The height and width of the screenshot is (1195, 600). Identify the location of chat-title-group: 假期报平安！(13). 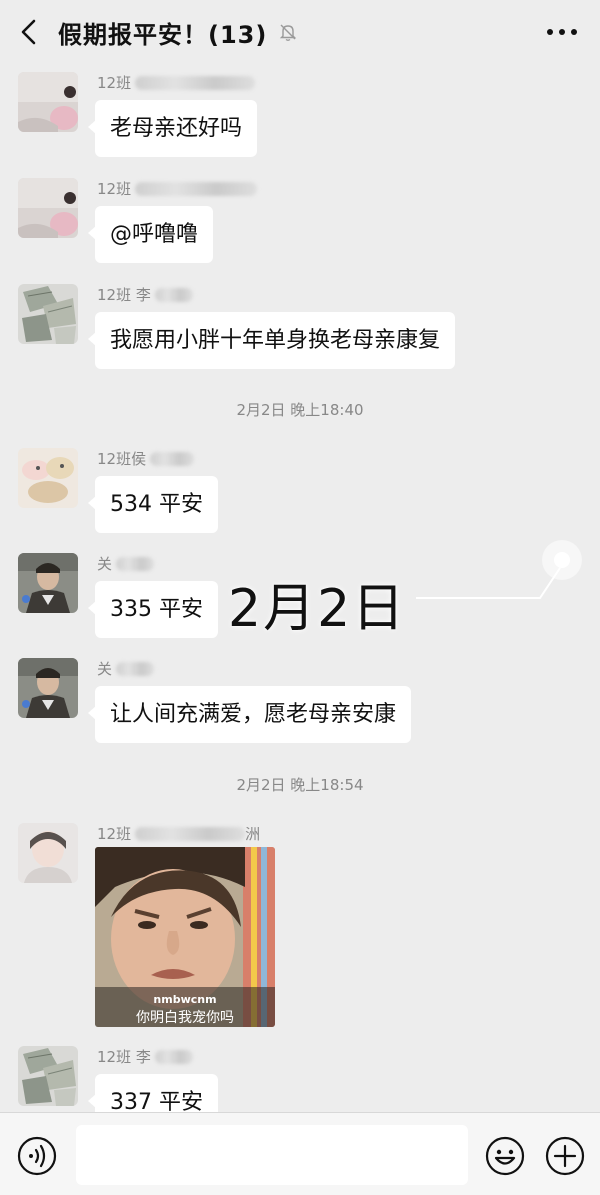
(178, 32).